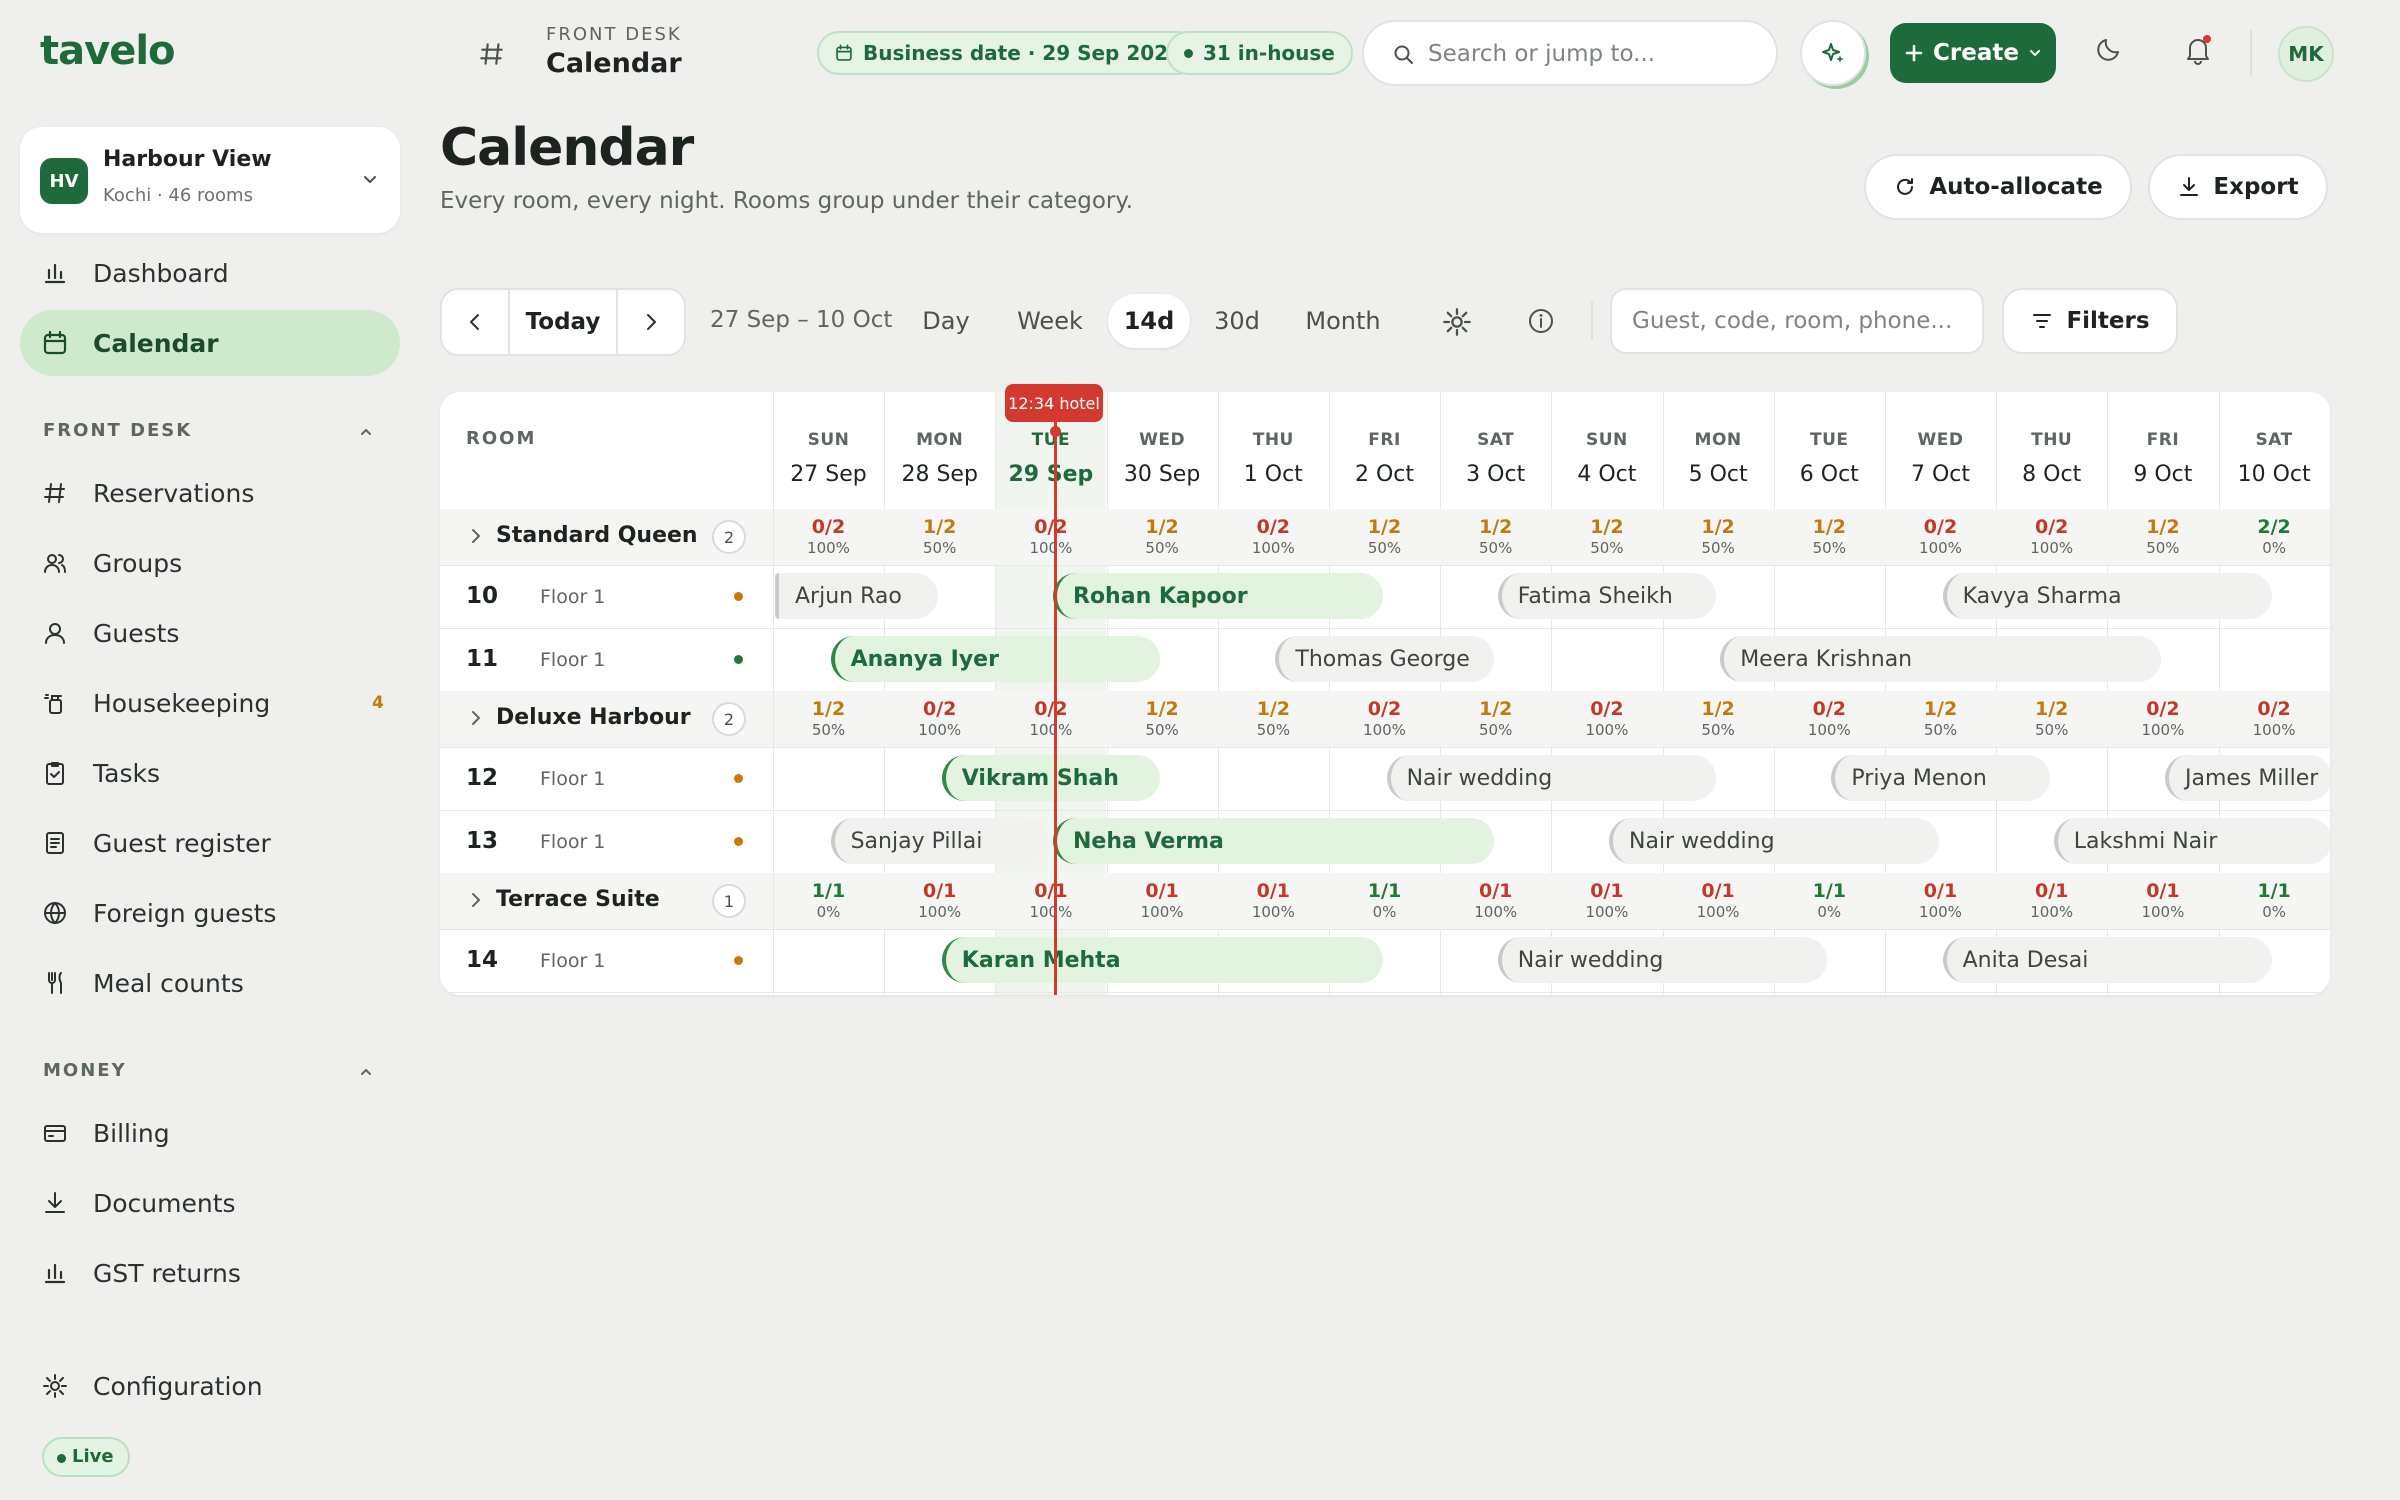  Describe the element at coordinates (1385, 929) in the screenshot. I see `row-divider` at that location.